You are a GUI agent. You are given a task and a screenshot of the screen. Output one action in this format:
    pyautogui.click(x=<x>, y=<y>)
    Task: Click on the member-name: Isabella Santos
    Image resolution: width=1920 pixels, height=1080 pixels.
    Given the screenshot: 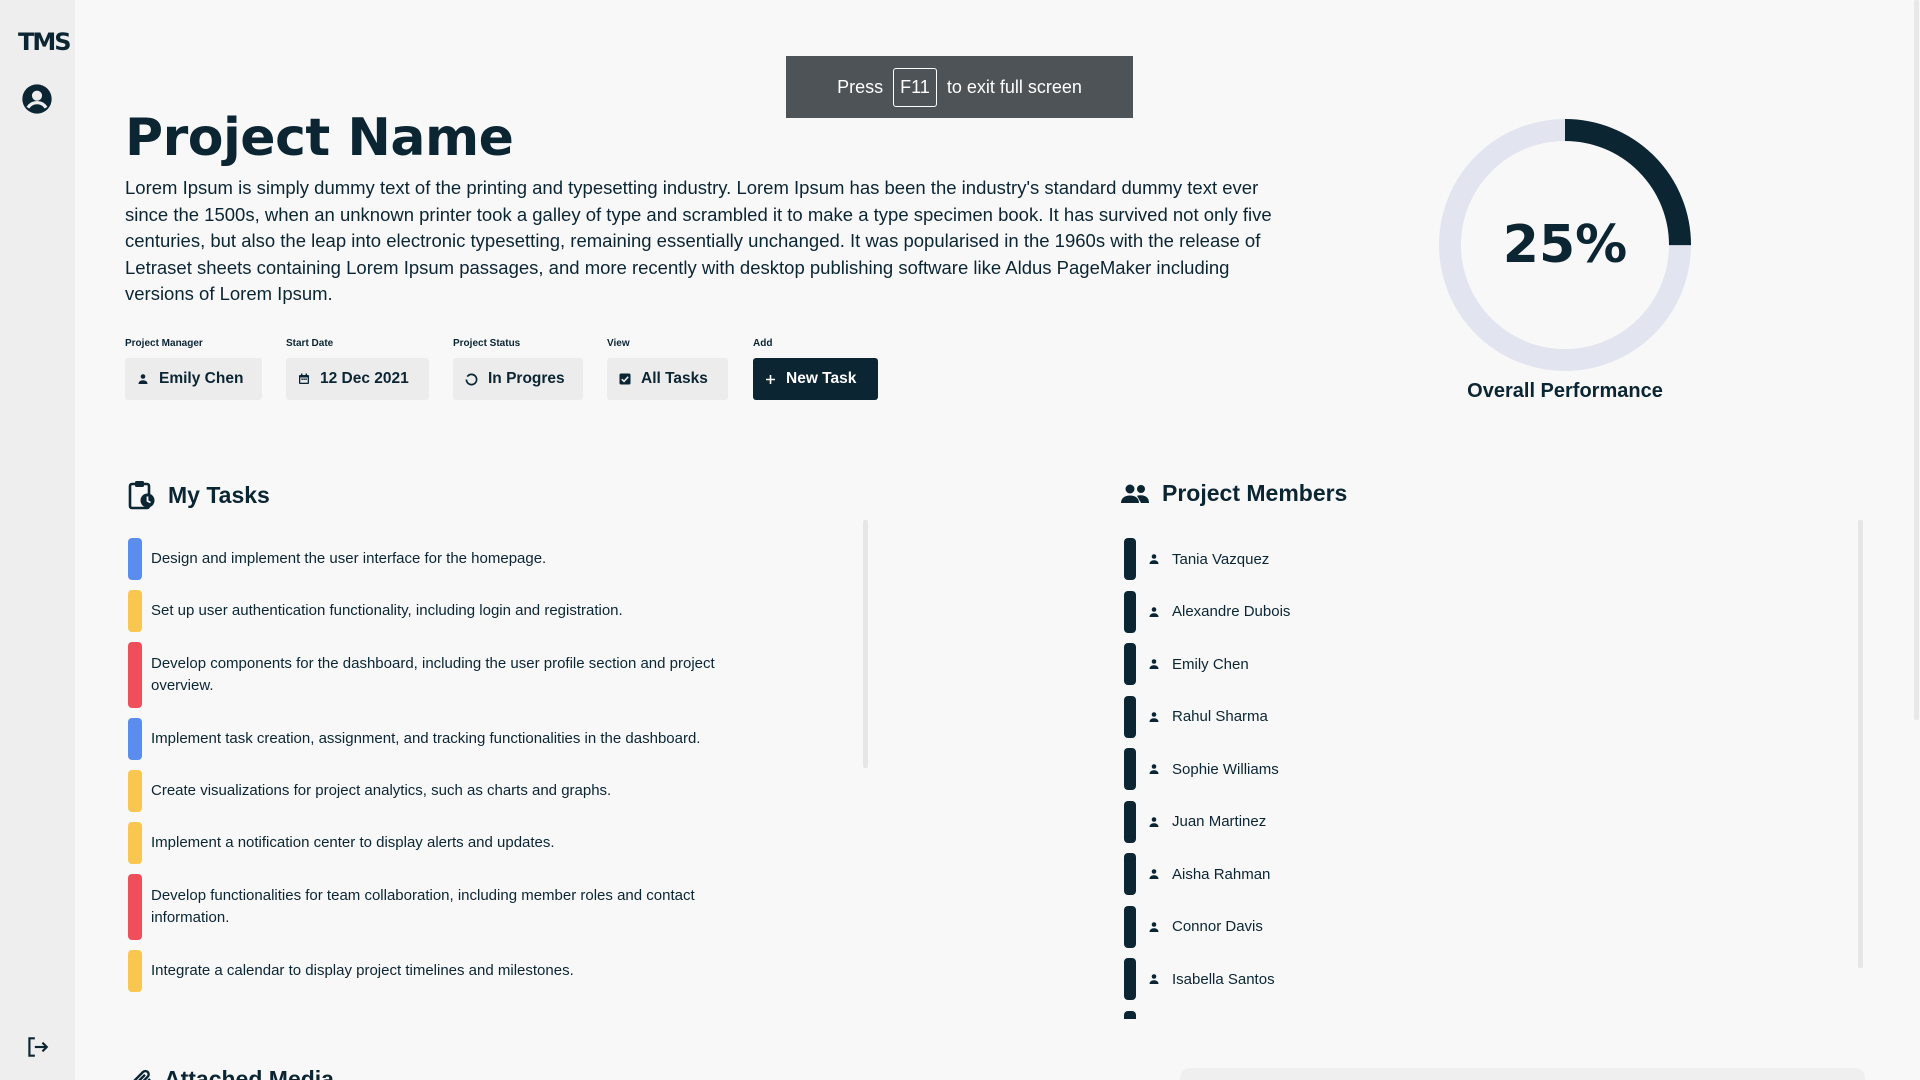 What is the action you would take?
    pyautogui.click(x=1223, y=979)
    